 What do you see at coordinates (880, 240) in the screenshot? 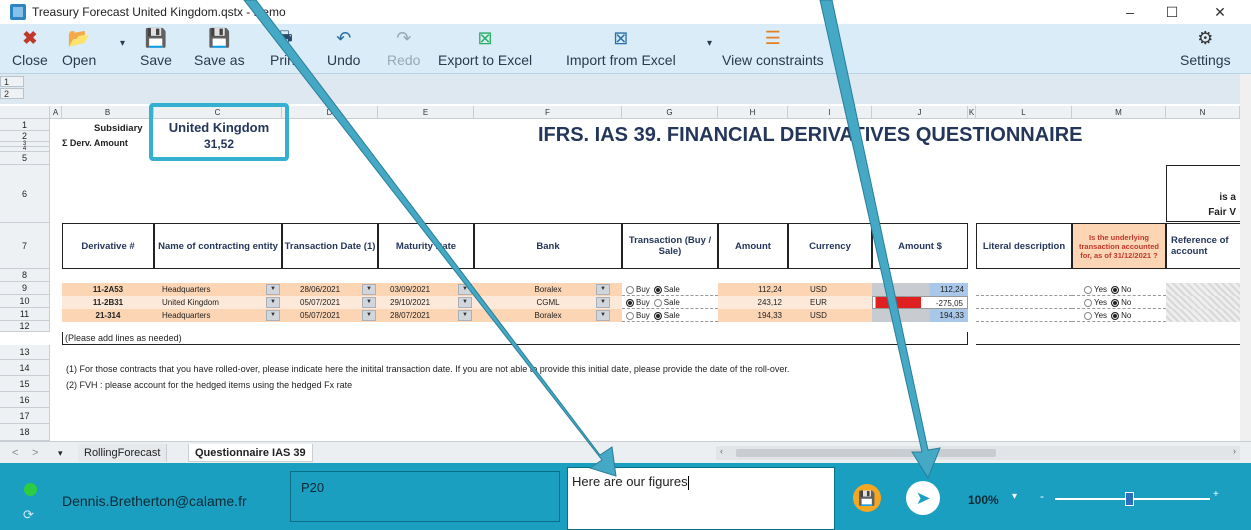
I see `arrow-to-send-button` at bounding box center [880, 240].